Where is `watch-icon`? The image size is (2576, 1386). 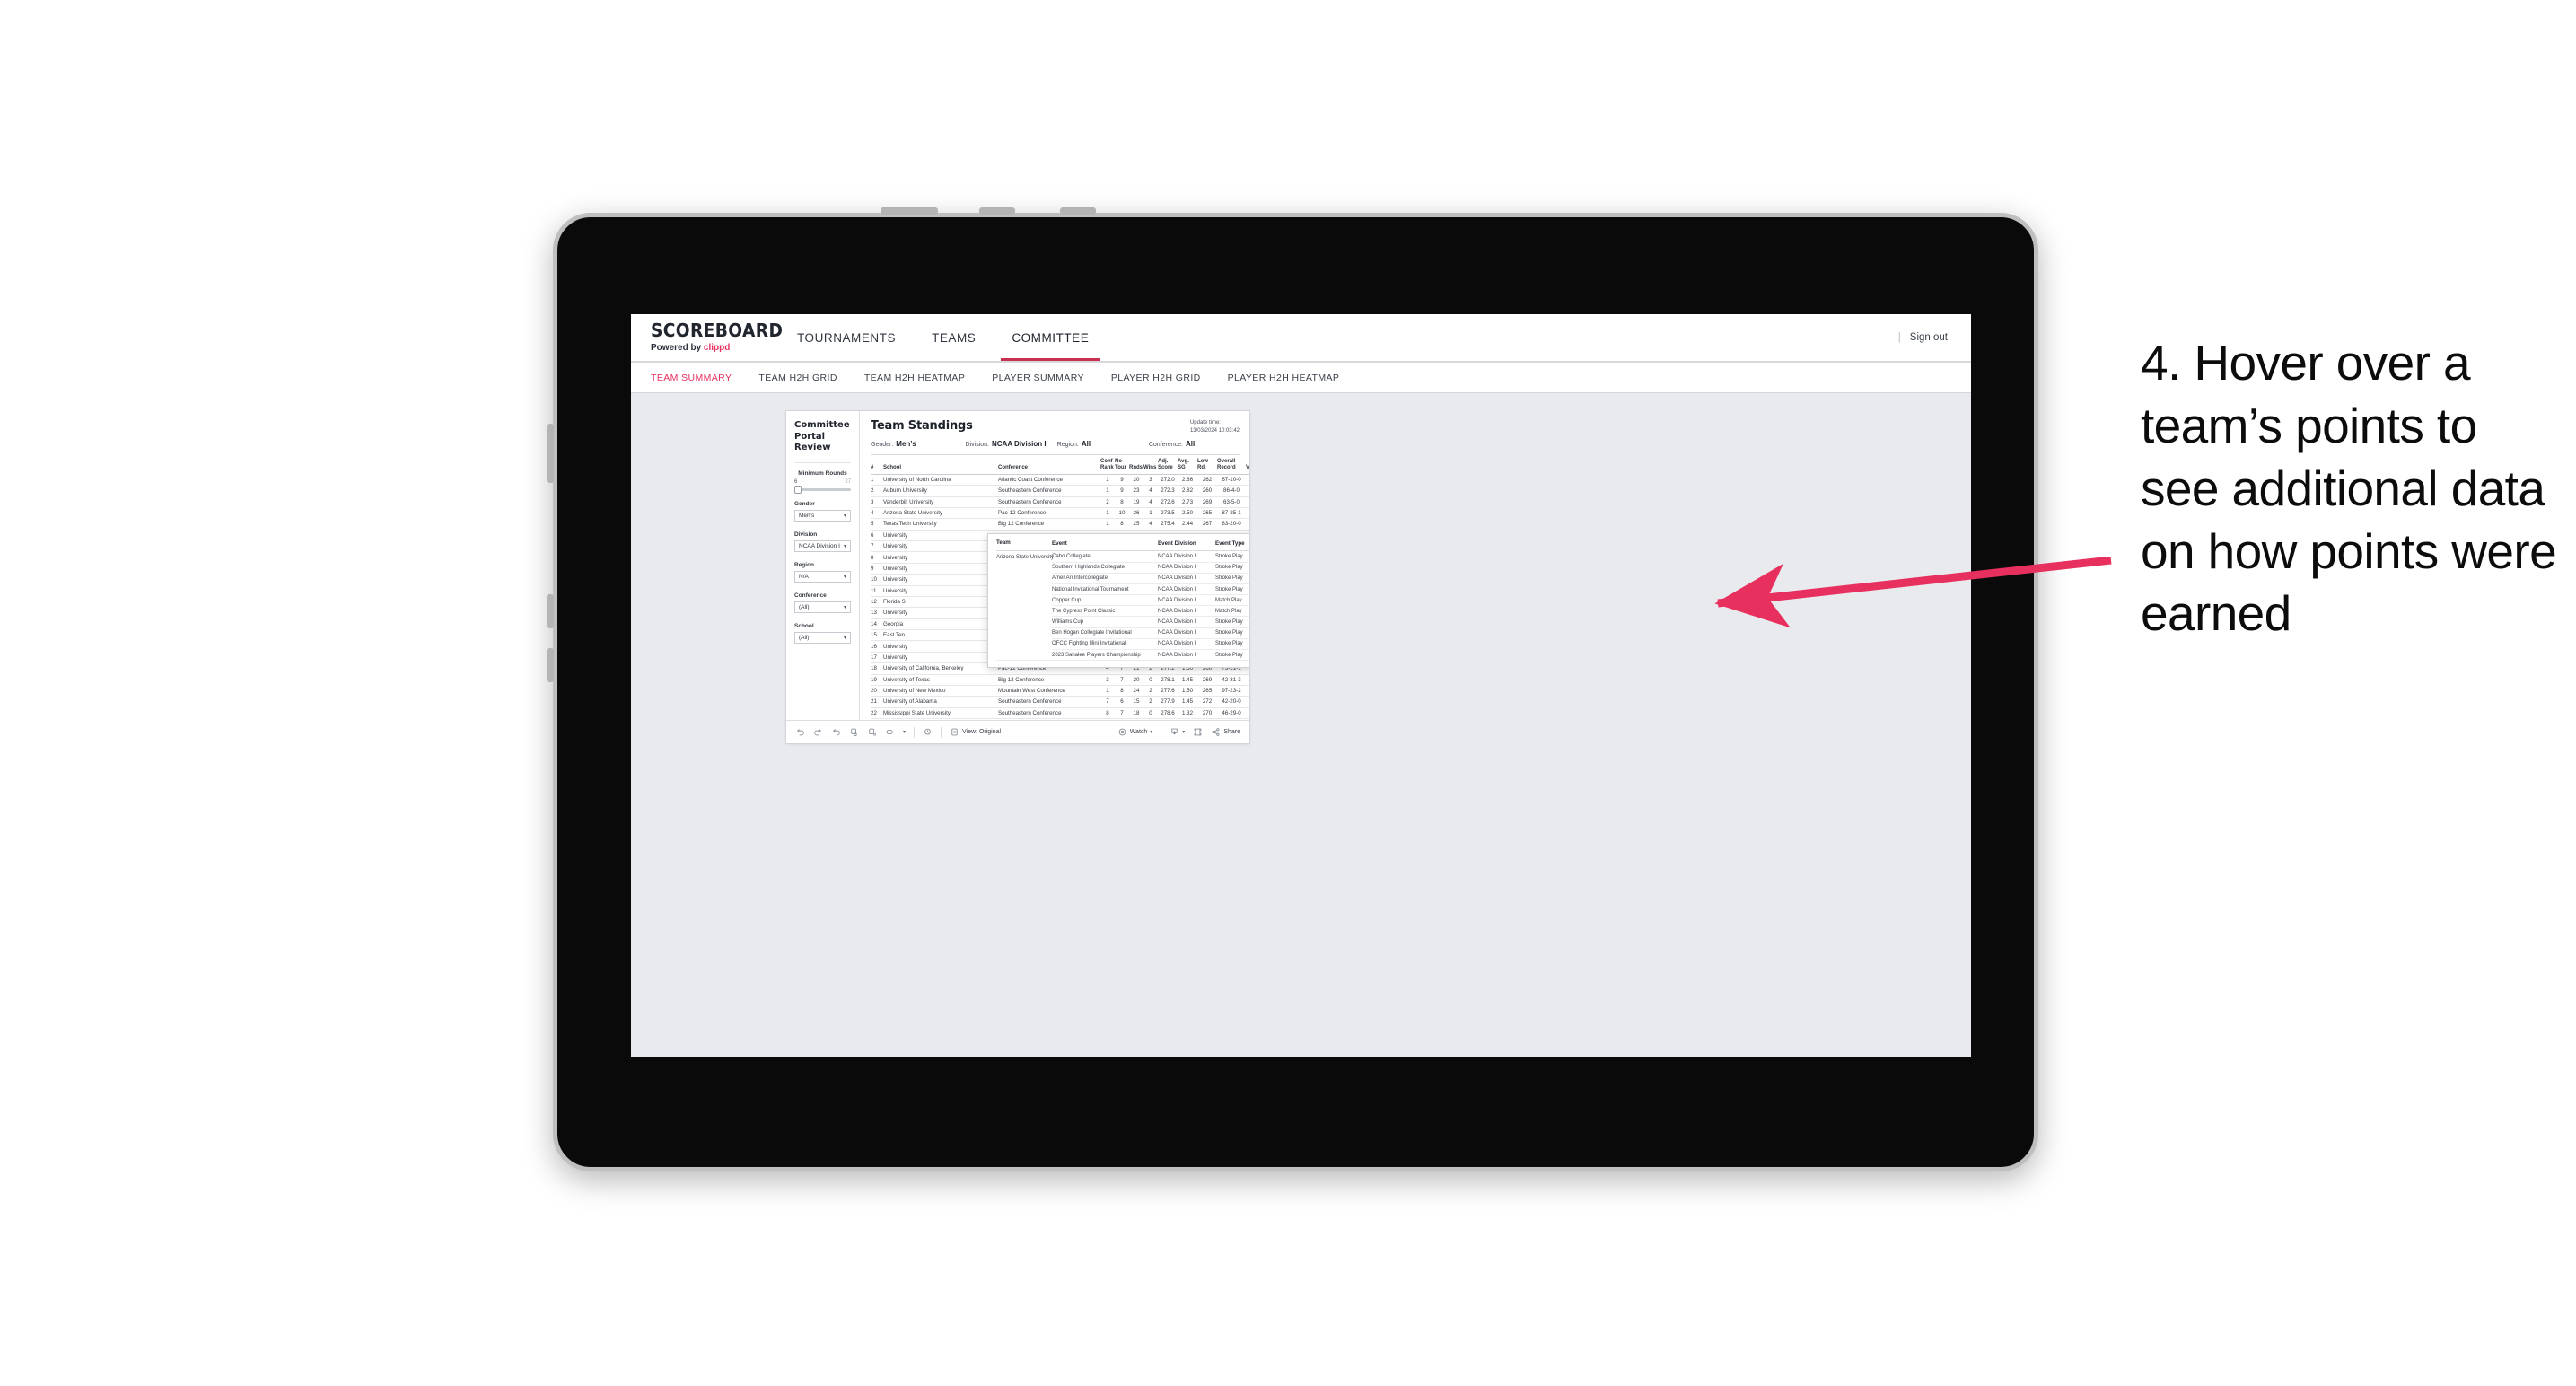 watch-icon is located at coordinates (1122, 732).